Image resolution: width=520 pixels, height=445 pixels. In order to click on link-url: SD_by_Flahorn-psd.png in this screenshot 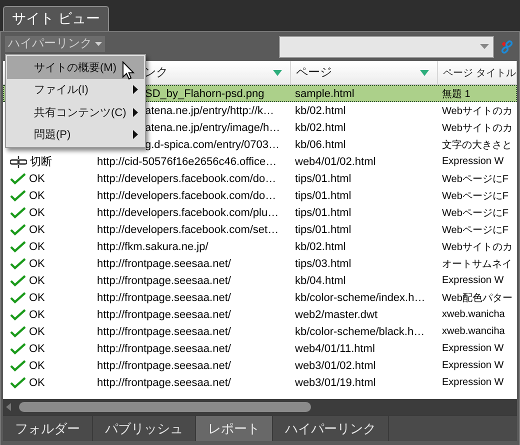, I will do `click(204, 94)`.